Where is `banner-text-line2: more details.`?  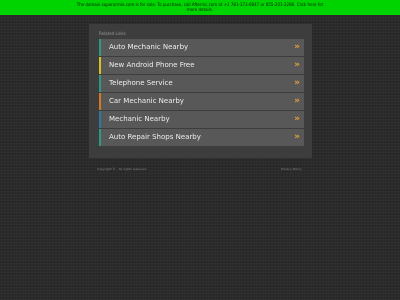 banner-text-line2: more details. is located at coordinates (200, 9).